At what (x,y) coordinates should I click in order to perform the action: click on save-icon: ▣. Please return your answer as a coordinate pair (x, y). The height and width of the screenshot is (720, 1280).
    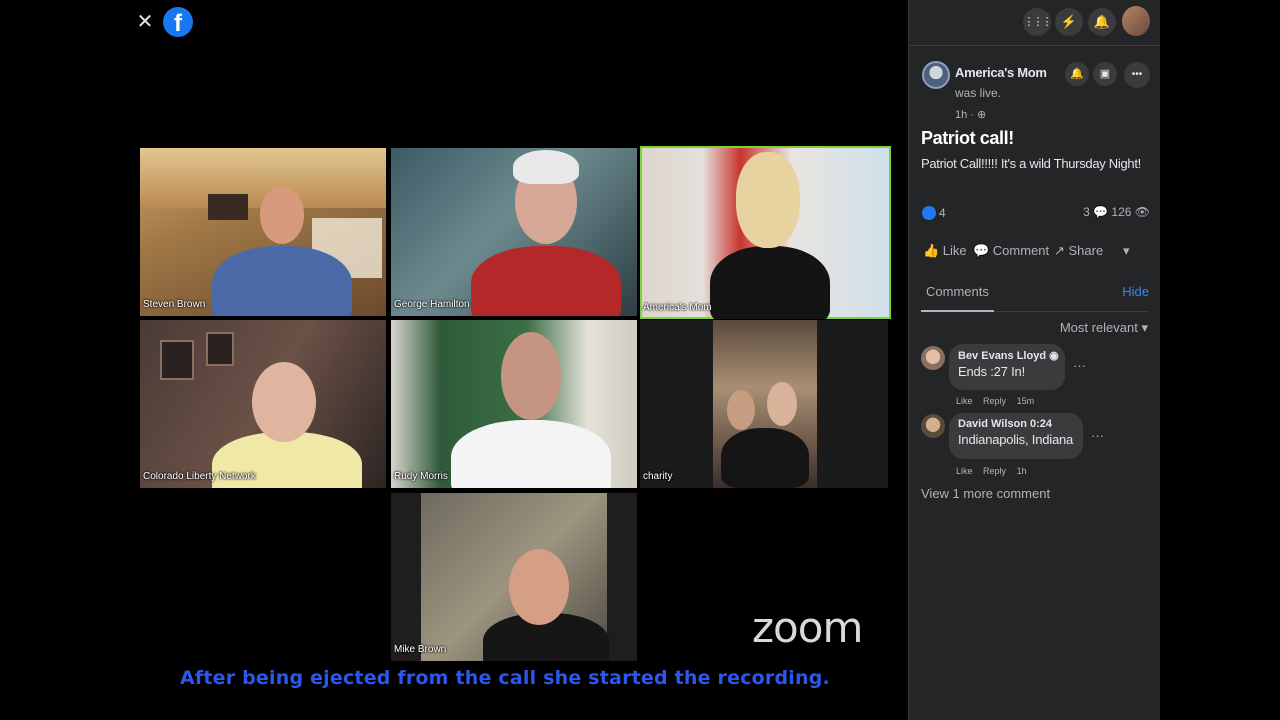
    Looking at the image, I should click on (1105, 74).